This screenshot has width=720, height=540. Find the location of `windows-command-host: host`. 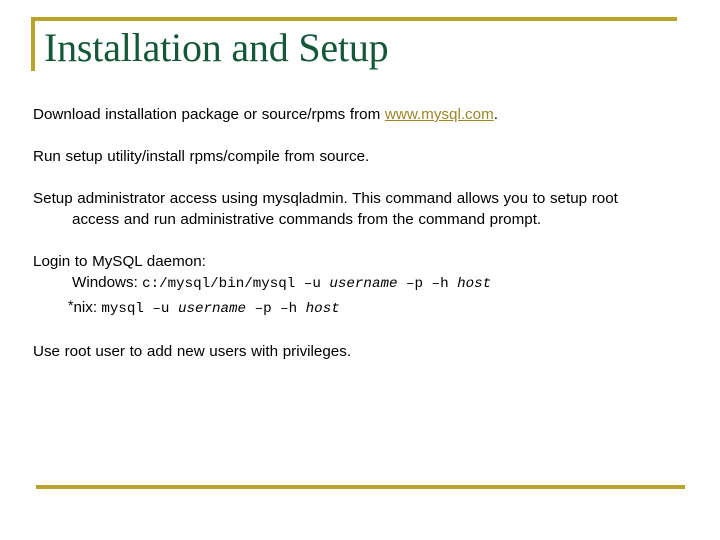

windows-command-host: host is located at coordinates (474, 284).